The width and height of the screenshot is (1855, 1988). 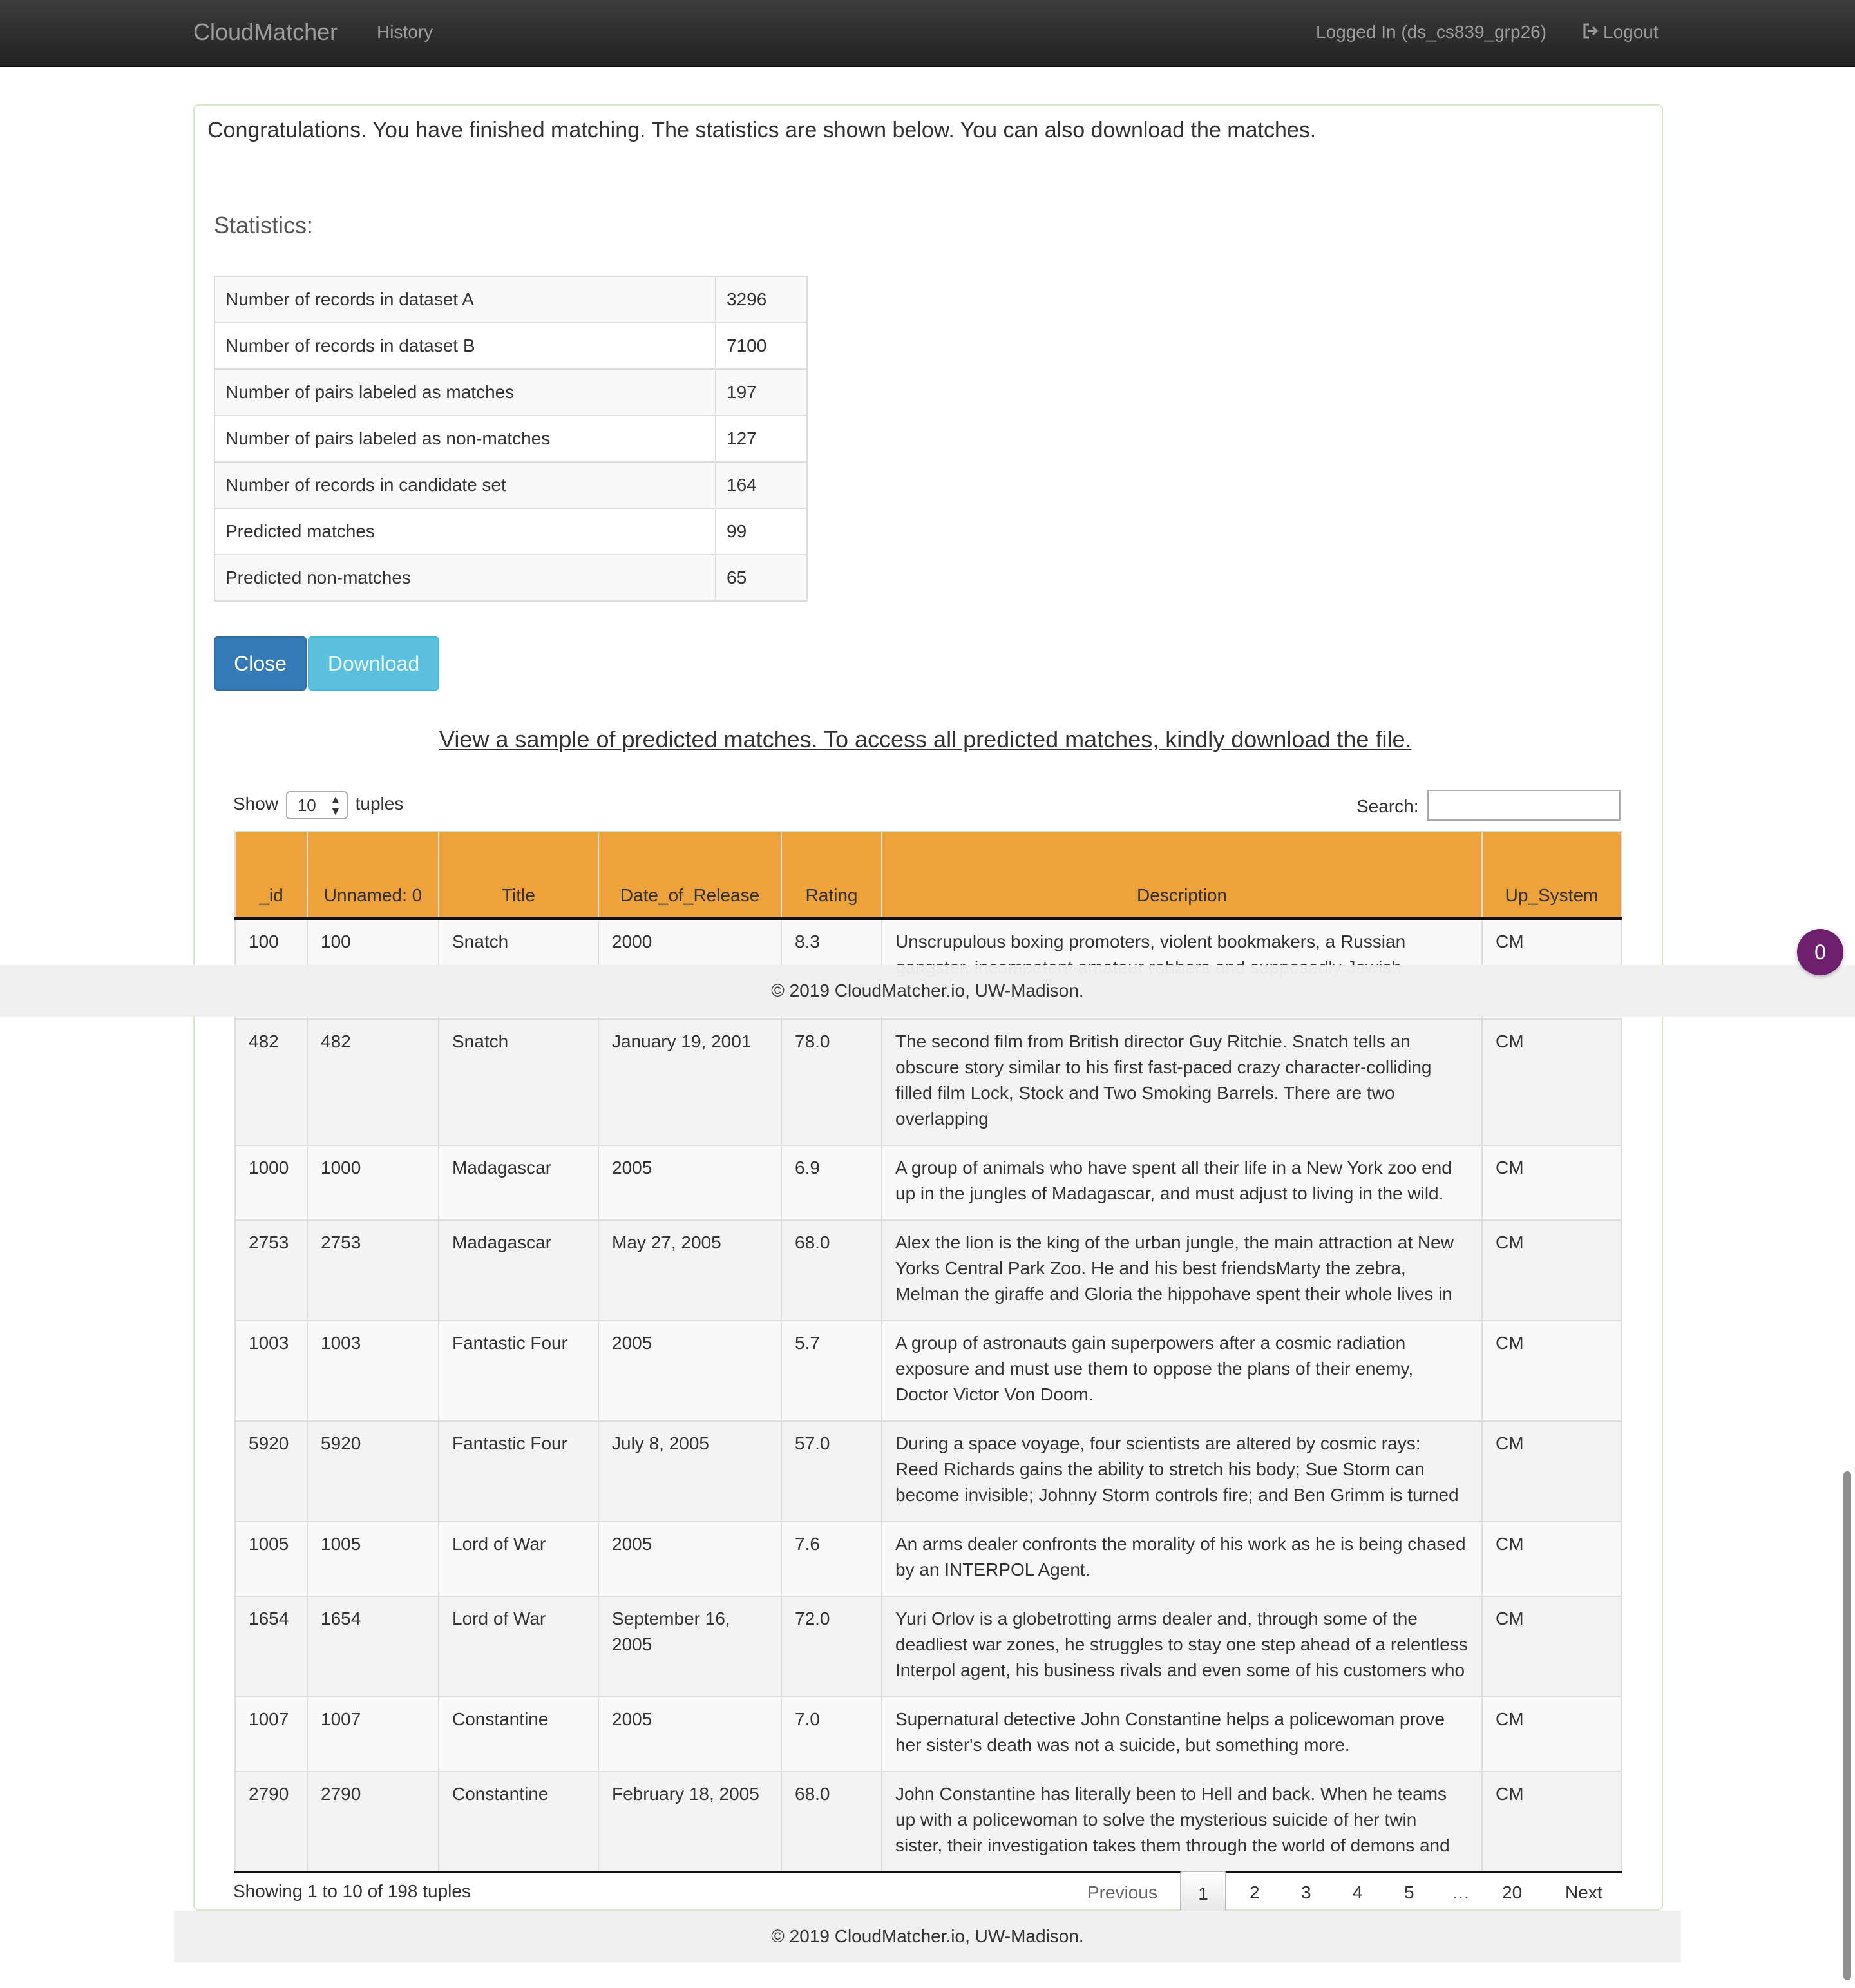 I want to click on cell-unnamed: 1654, so click(x=373, y=1646).